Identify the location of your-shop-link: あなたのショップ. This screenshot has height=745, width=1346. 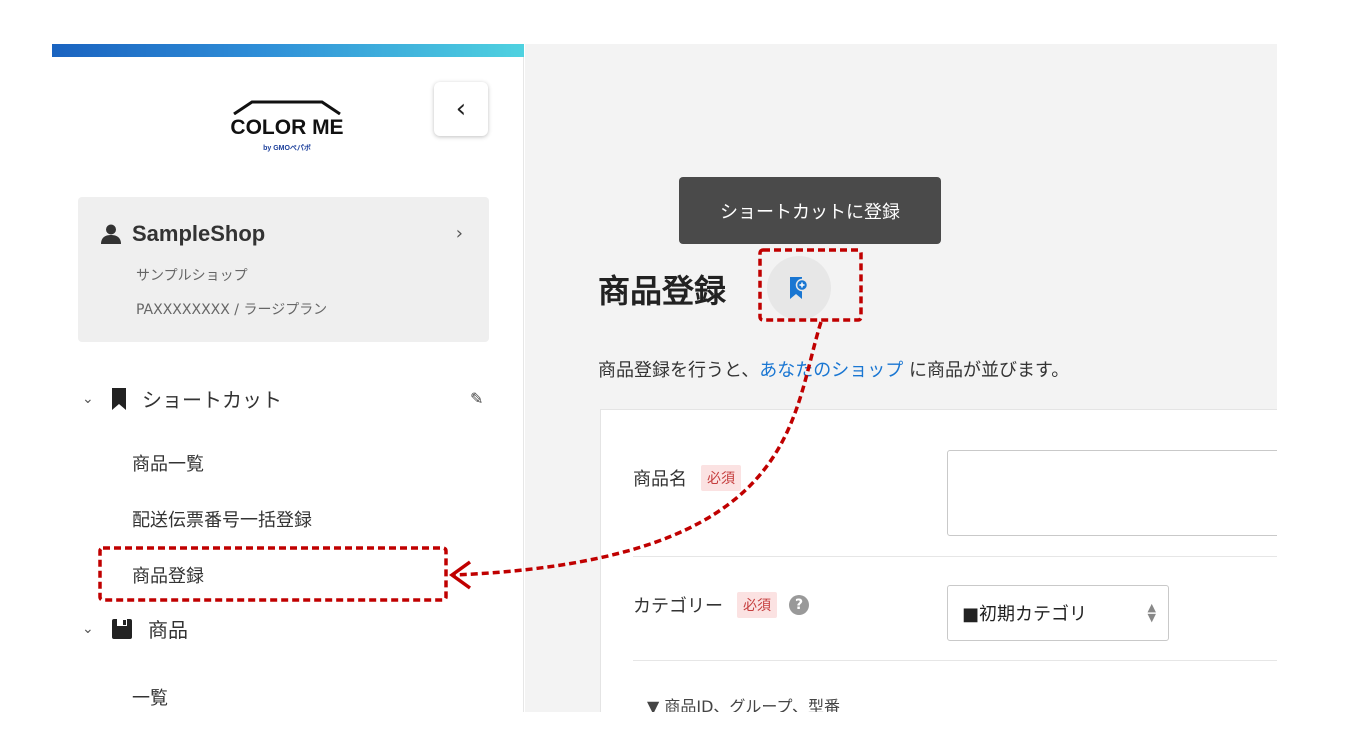
(831, 370).